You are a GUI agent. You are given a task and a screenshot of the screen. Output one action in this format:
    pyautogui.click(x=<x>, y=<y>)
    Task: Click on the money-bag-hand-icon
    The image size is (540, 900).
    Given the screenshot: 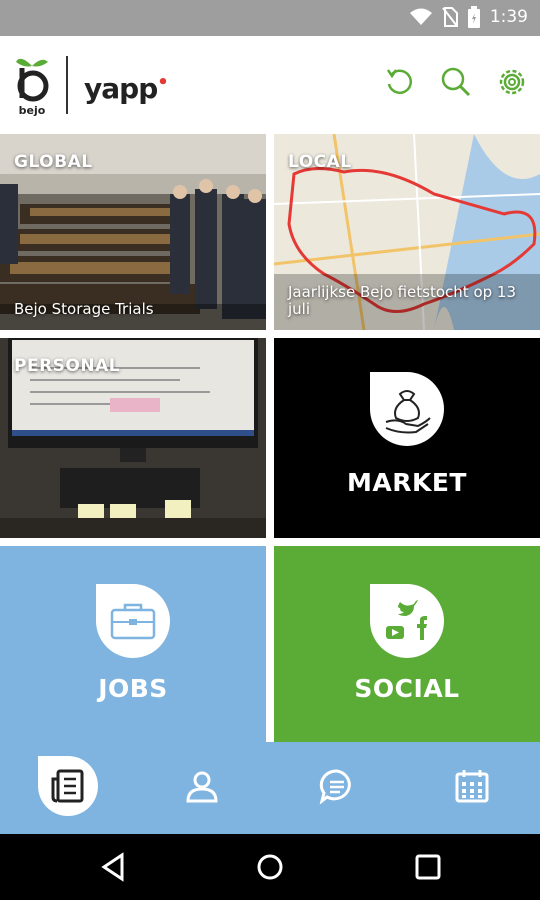 What is the action you would take?
    pyautogui.click(x=407, y=409)
    